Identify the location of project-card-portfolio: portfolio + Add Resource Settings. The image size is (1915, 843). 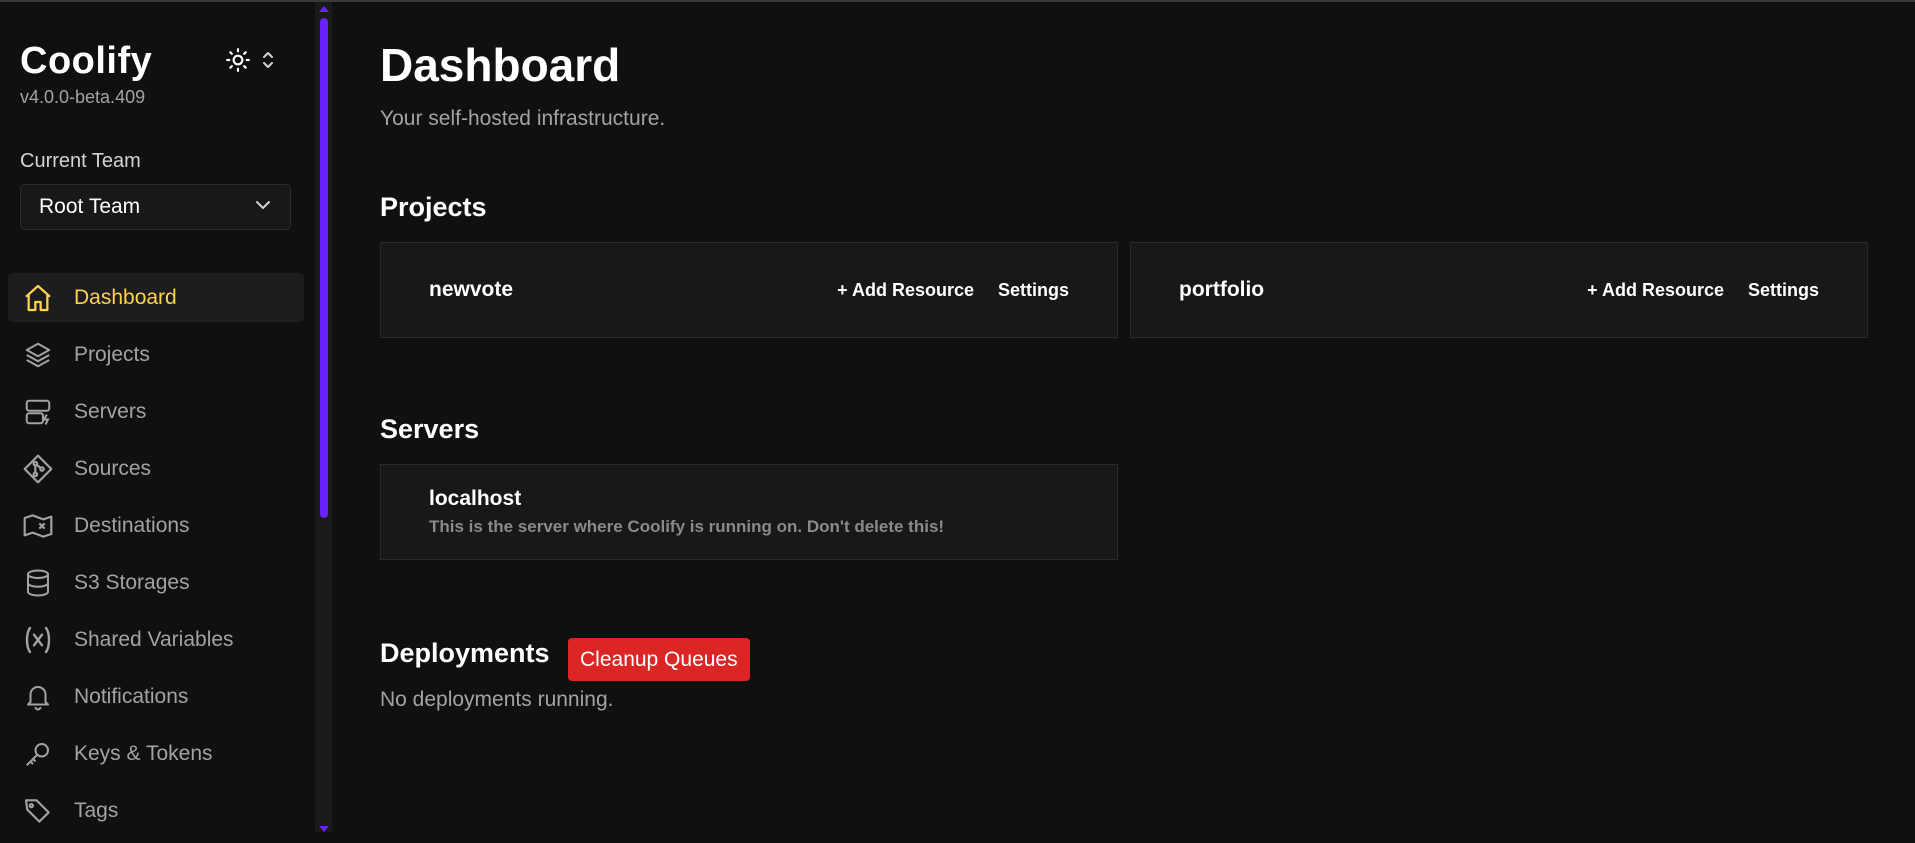
(1499, 290).